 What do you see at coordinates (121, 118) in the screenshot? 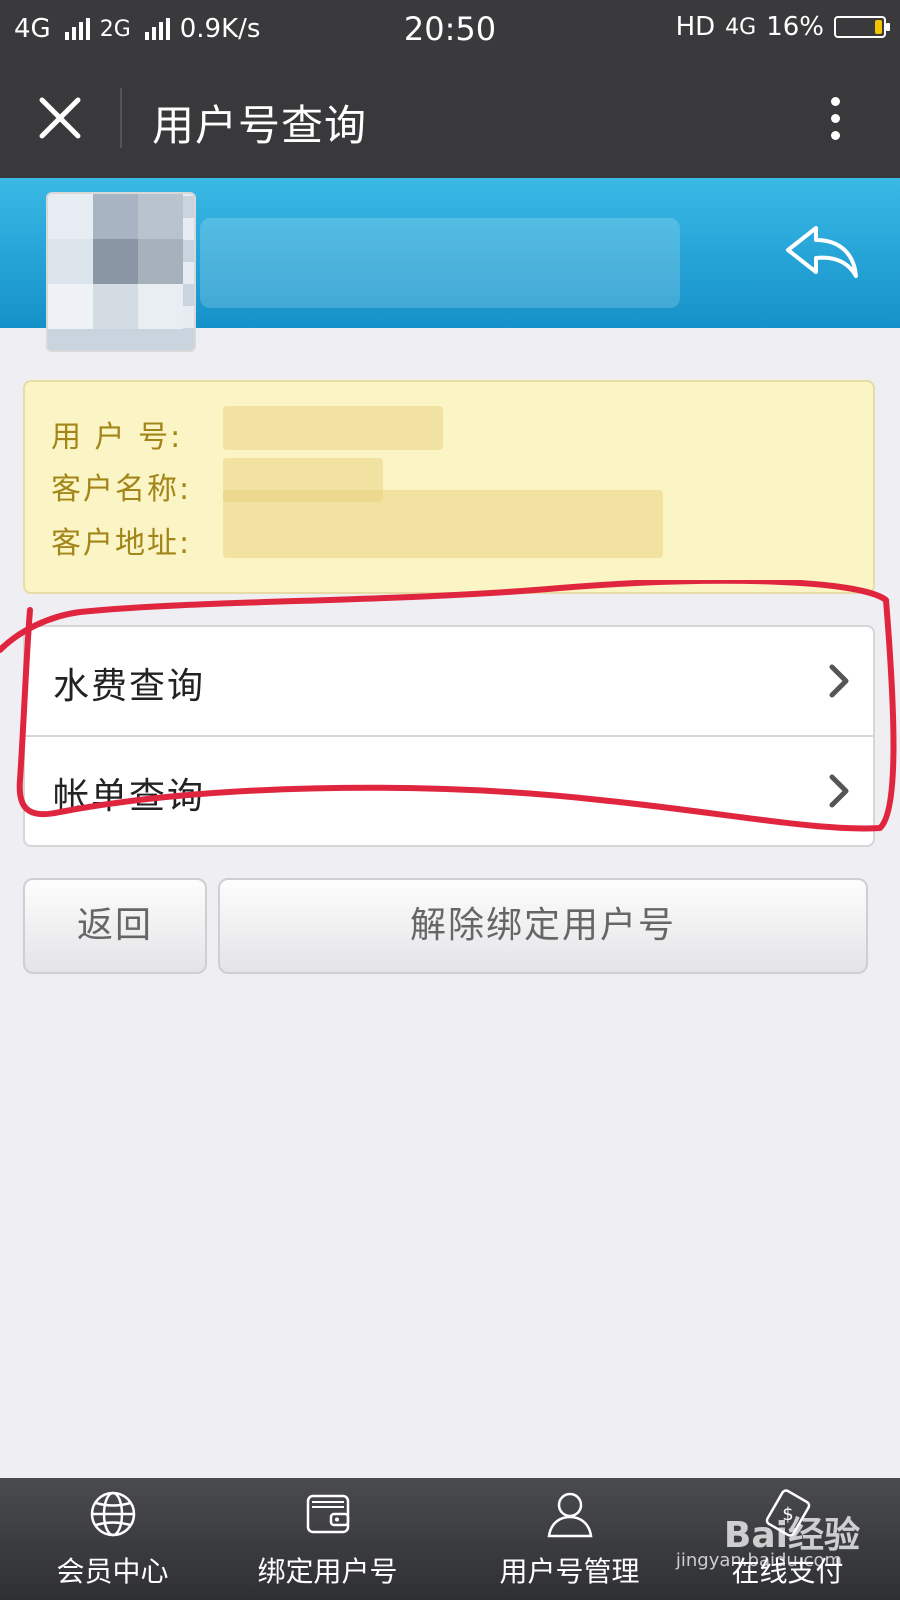
I see `title-divider` at bounding box center [121, 118].